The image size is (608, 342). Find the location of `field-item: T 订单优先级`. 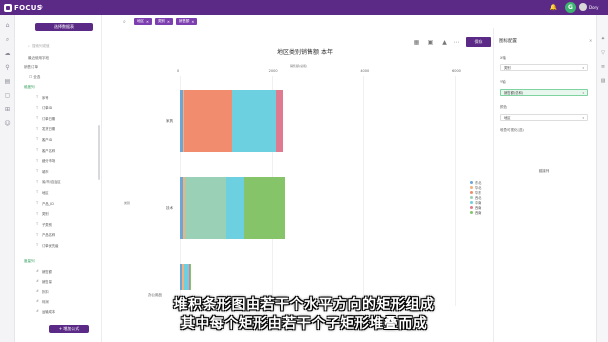

field-item: T 订单优先级 is located at coordinates (47, 245).